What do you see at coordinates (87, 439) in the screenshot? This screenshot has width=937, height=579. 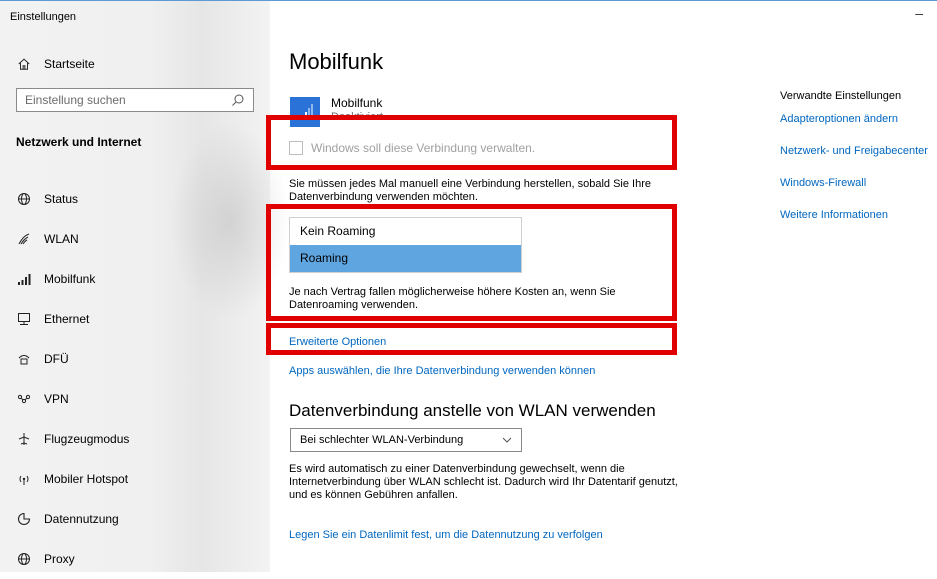 I see `sidebar-item-label: Flugzeugmodus` at bounding box center [87, 439].